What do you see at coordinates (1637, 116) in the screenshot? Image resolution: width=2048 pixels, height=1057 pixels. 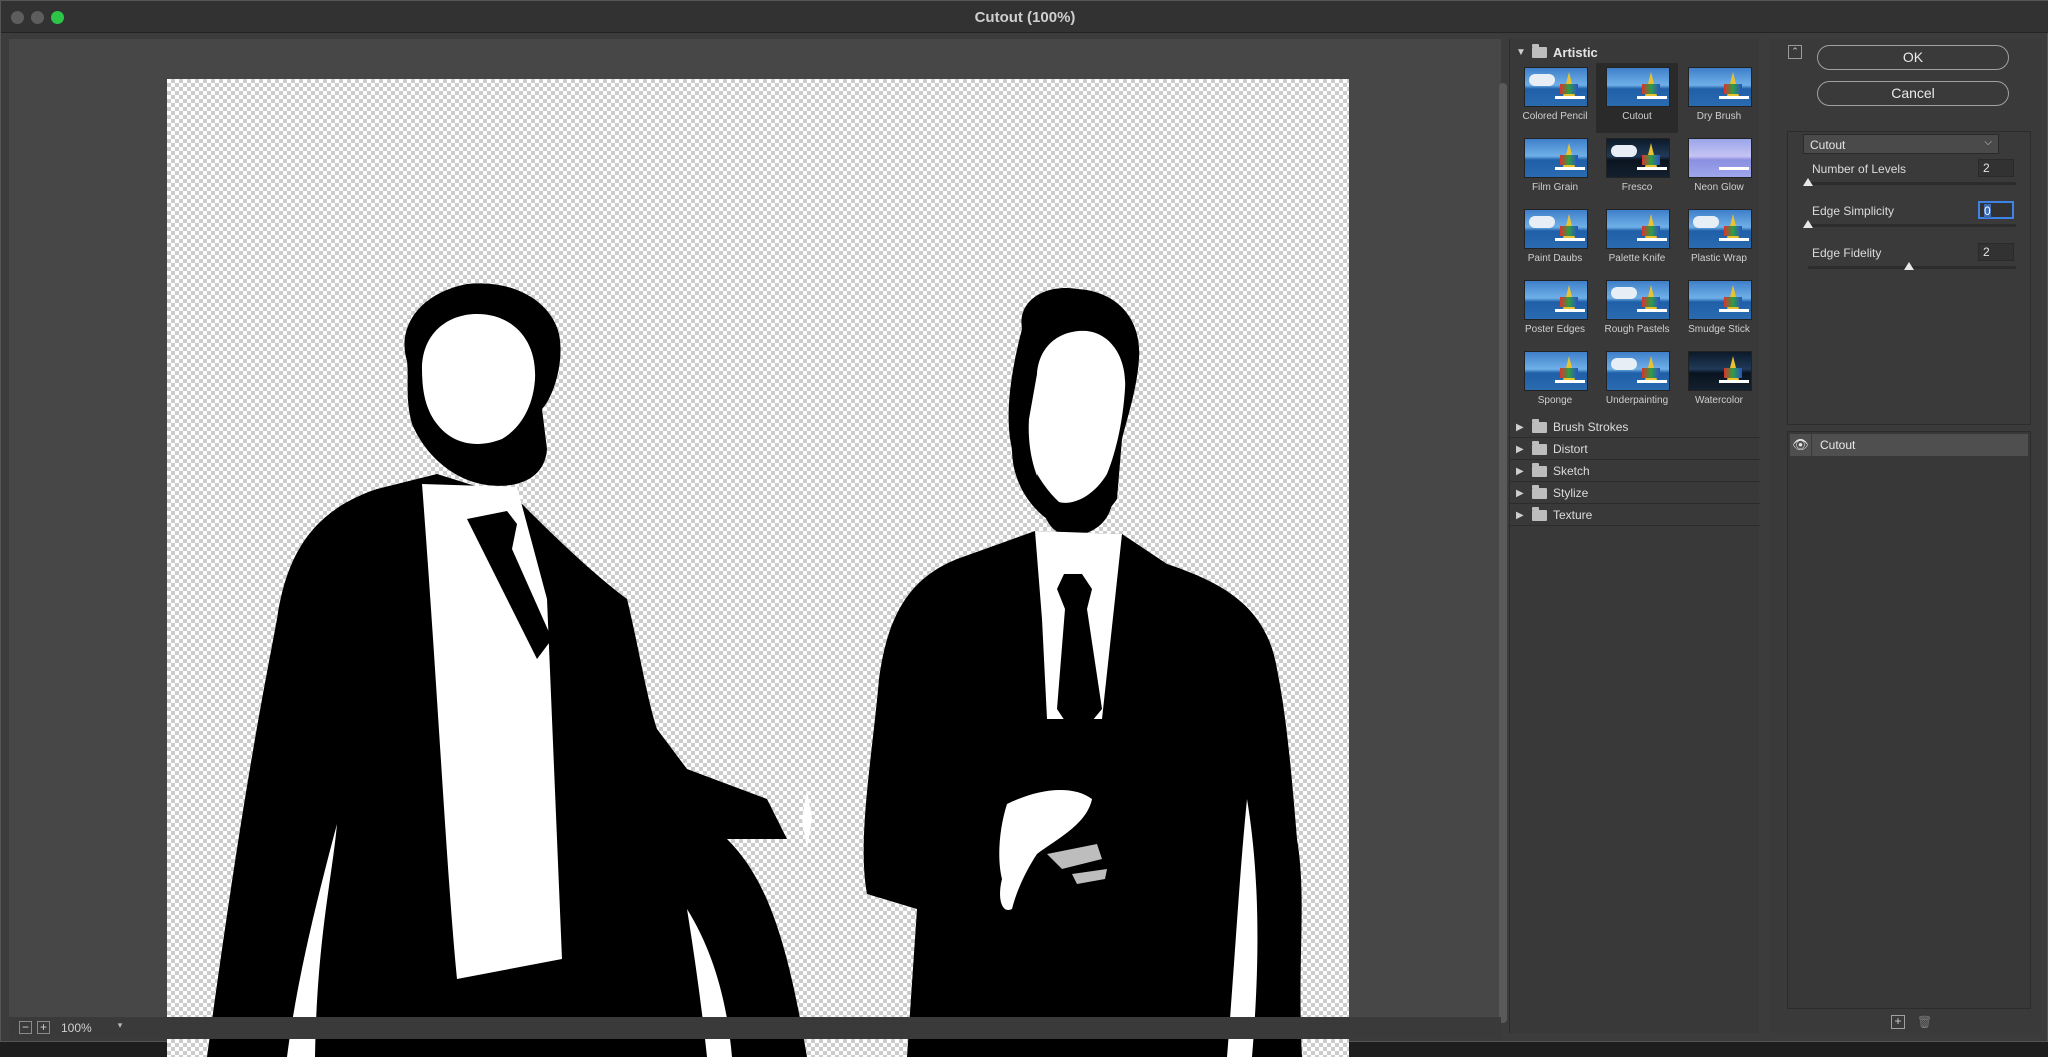 I see `filter-label: Cutout` at bounding box center [1637, 116].